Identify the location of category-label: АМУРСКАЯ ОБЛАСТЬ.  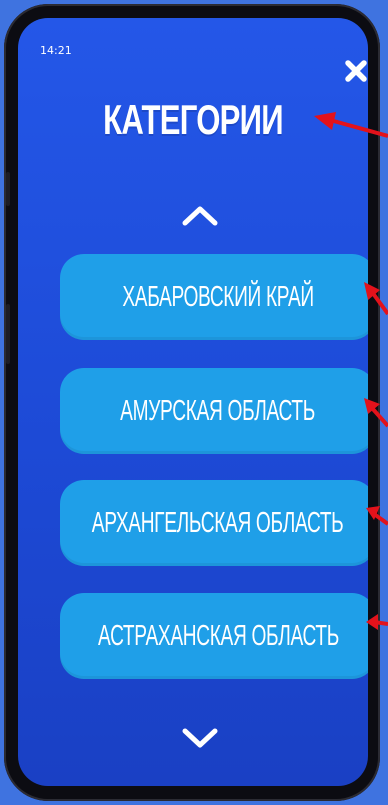
(218, 410).